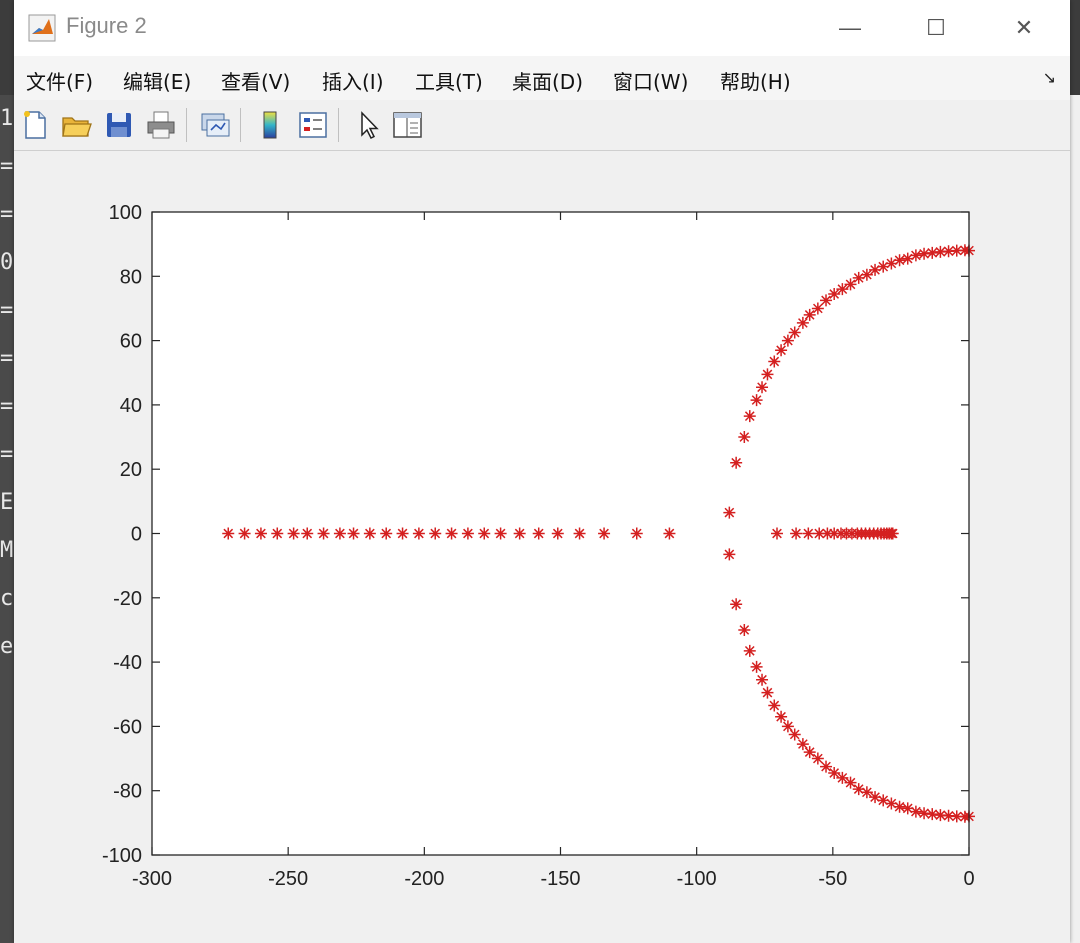  What do you see at coordinates (936, 28) in the screenshot?
I see `maximize-button: ☐` at bounding box center [936, 28].